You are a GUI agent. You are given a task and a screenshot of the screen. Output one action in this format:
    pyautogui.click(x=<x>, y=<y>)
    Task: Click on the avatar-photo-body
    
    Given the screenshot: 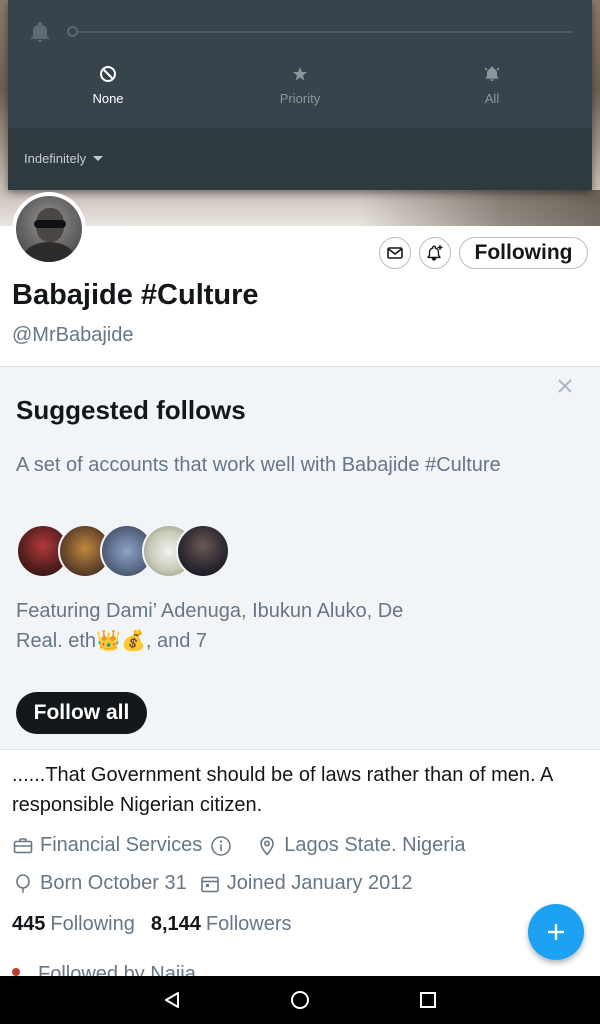 What is the action you would take?
    pyautogui.click(x=49, y=252)
    